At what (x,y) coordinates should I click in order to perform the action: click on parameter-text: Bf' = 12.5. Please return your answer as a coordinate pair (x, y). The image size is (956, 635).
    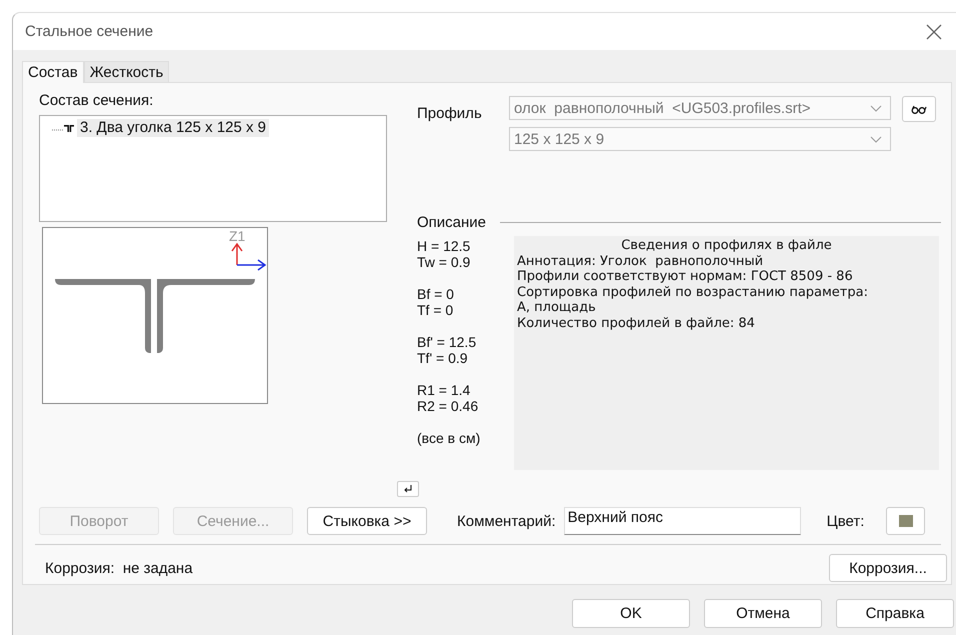
    Looking at the image, I should click on (447, 342).